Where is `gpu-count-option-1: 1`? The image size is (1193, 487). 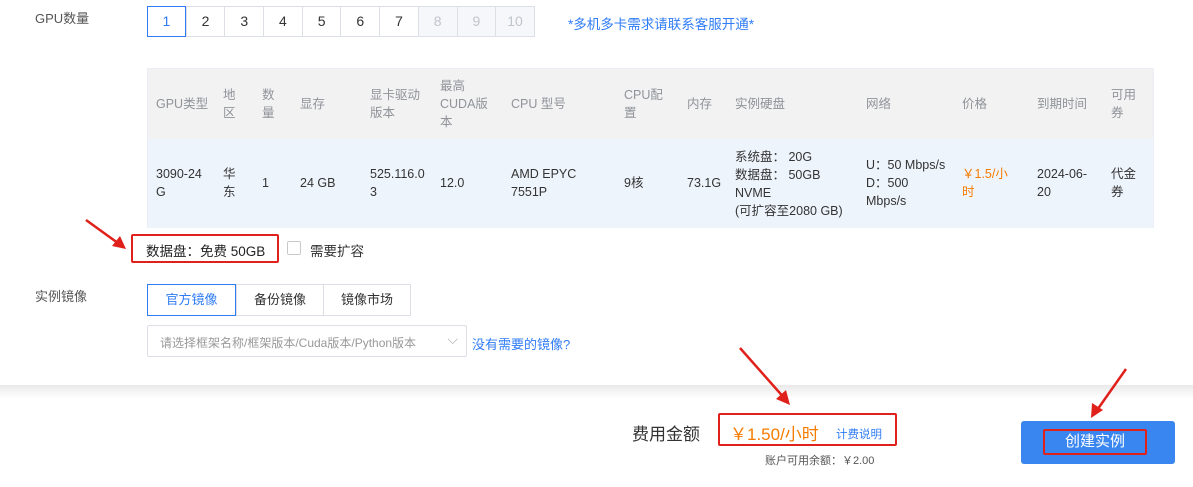
gpu-count-option-1: 1 is located at coordinates (166, 21).